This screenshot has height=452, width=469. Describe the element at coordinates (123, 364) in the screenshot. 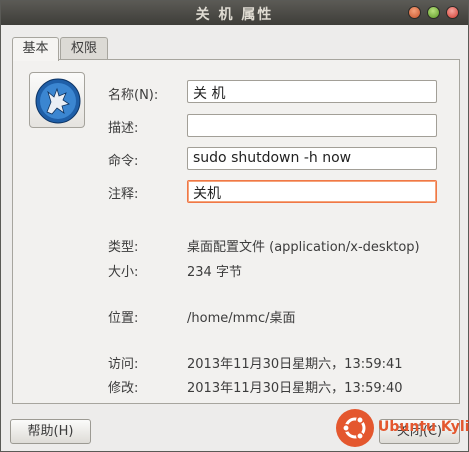

I see `accessed-label: 访问:` at that location.